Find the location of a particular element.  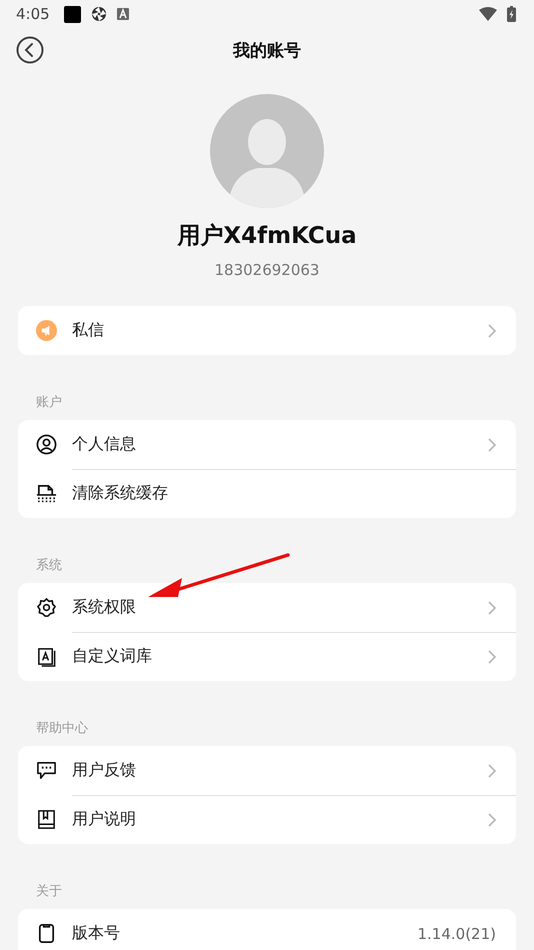

aperture-icon is located at coordinates (98, 14).